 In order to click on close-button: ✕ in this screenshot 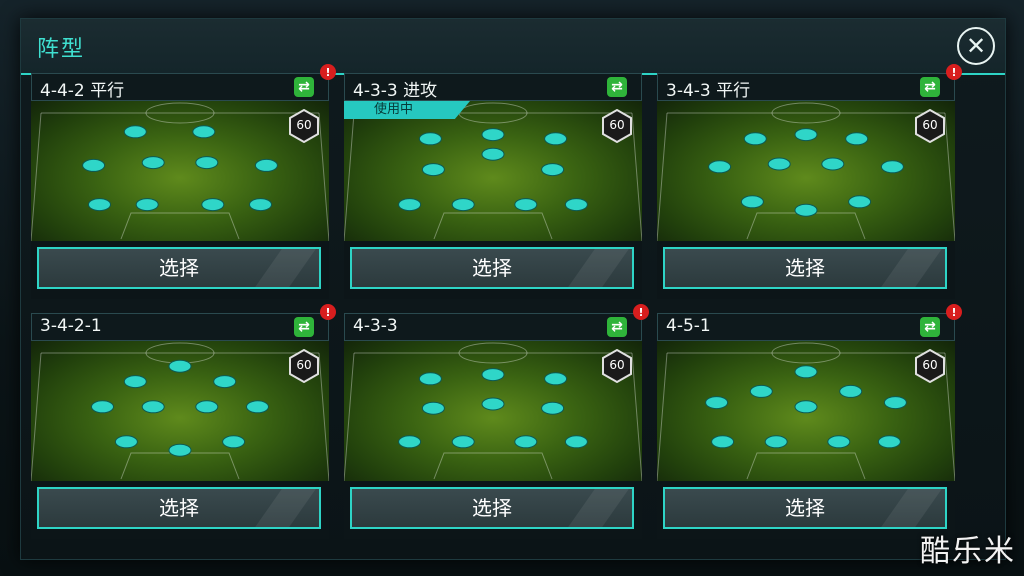, I will do `click(976, 46)`.